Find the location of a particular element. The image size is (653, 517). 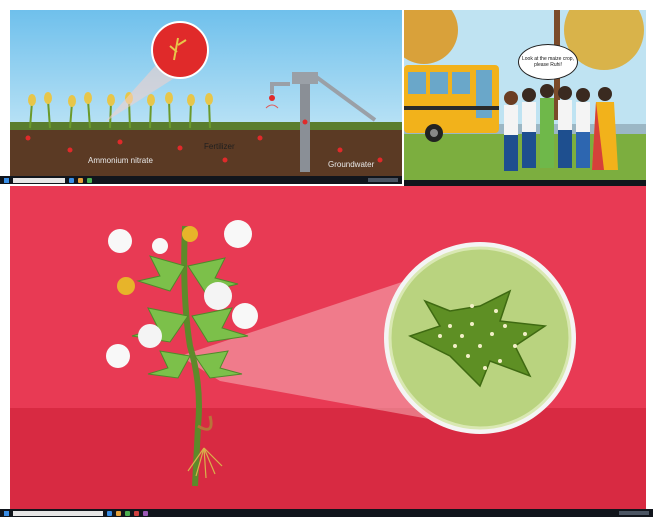

taskbar-bottom is located at coordinates (326, 513).